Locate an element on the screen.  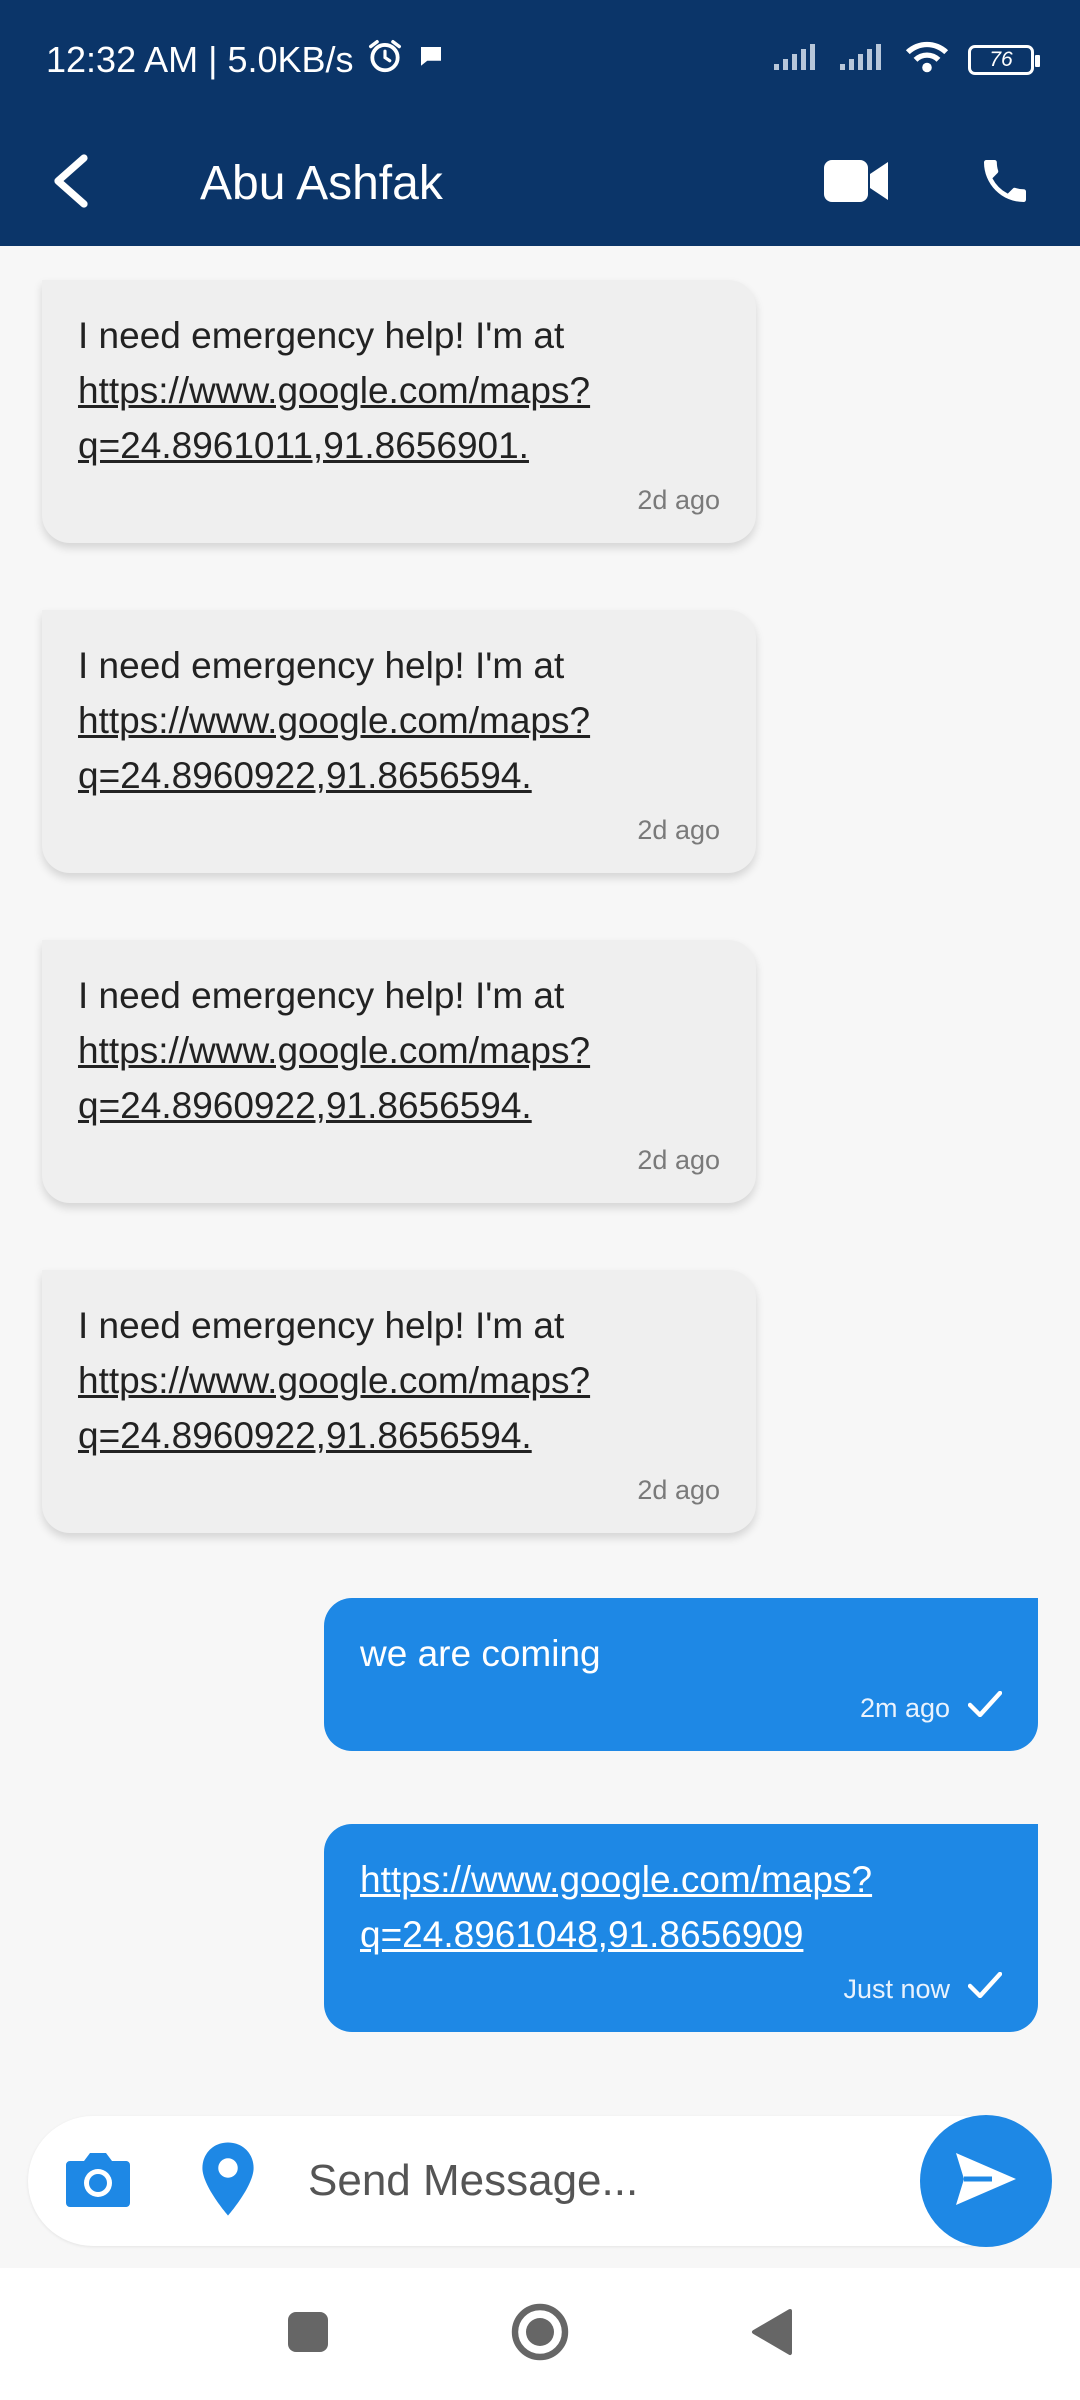
camera-icon is located at coordinates (98, 2181).